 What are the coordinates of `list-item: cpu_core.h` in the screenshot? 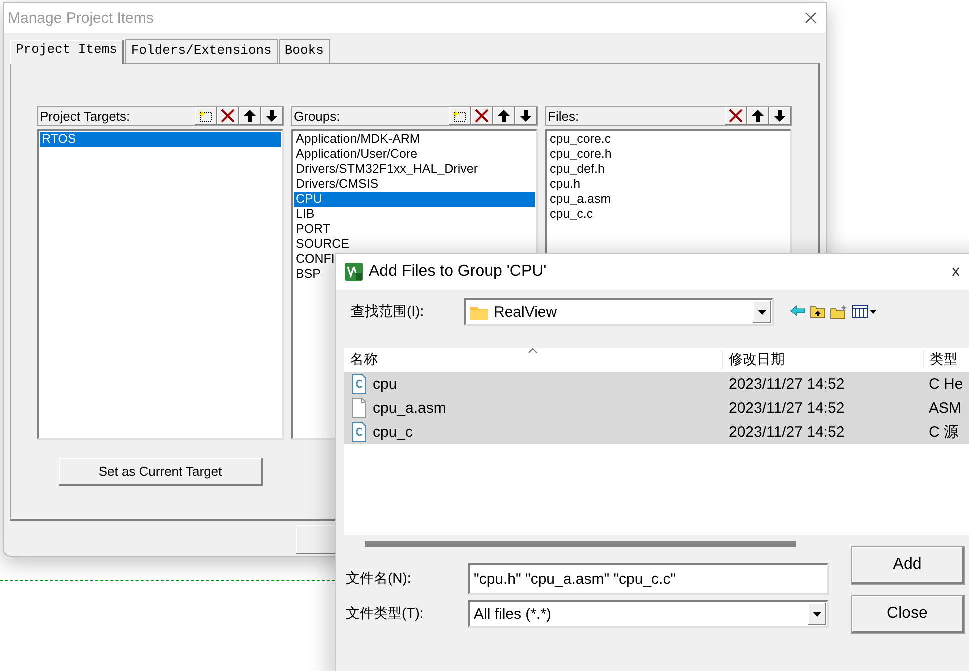 It's located at (668, 154).